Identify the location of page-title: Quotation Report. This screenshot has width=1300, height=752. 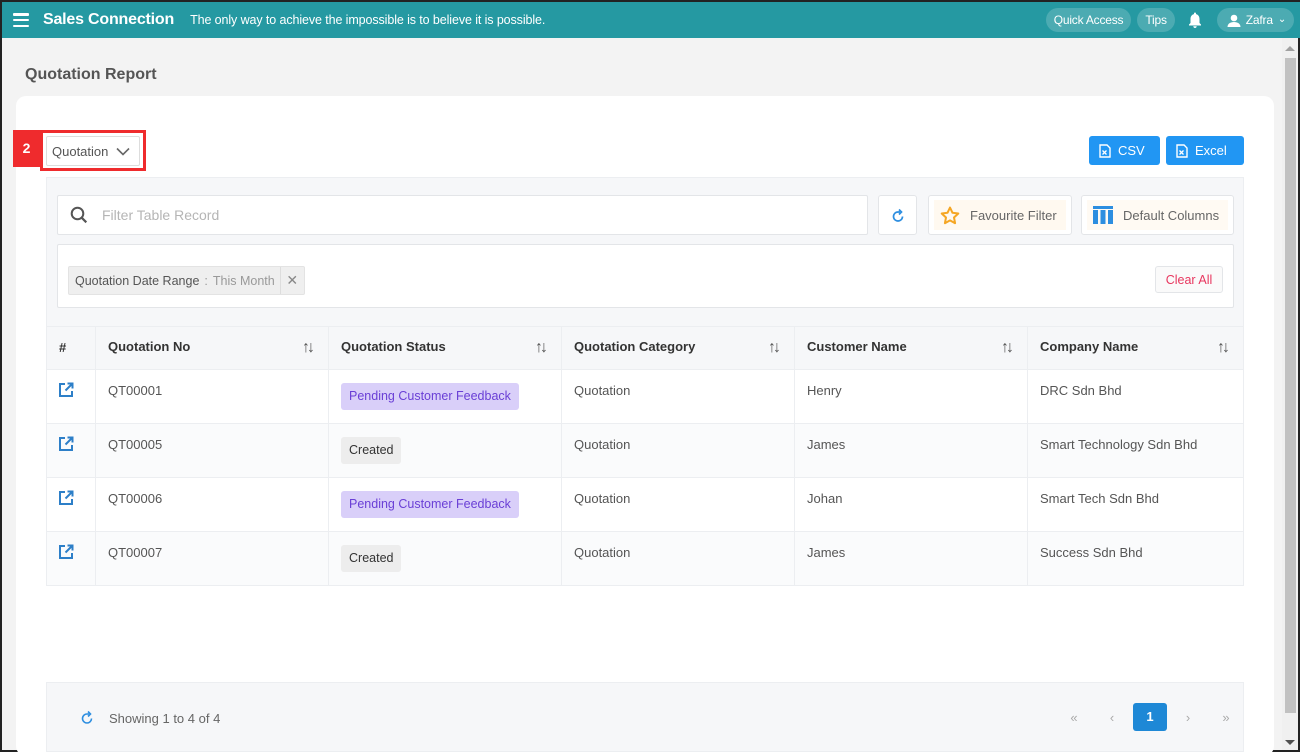
(91, 74).